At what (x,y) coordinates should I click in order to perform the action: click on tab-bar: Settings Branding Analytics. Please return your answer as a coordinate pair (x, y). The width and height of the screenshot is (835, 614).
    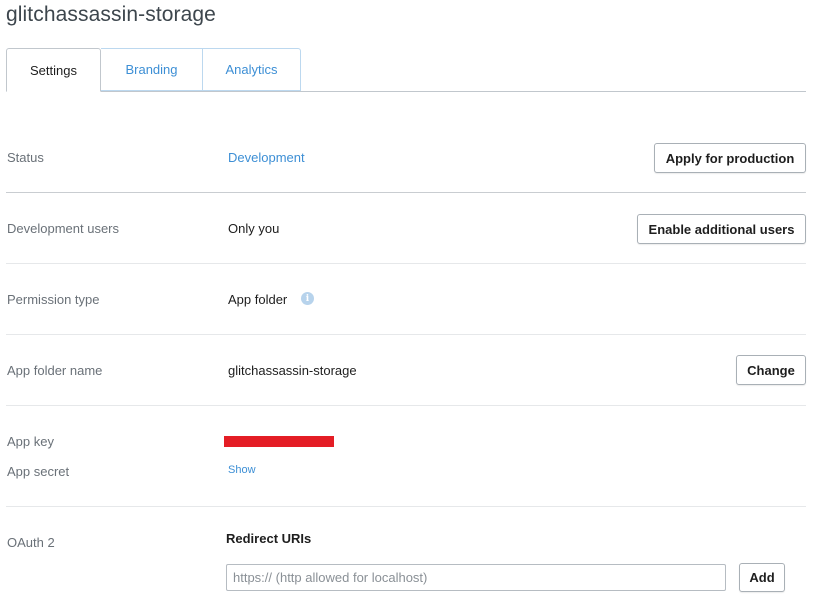
    Looking at the image, I should click on (406, 70).